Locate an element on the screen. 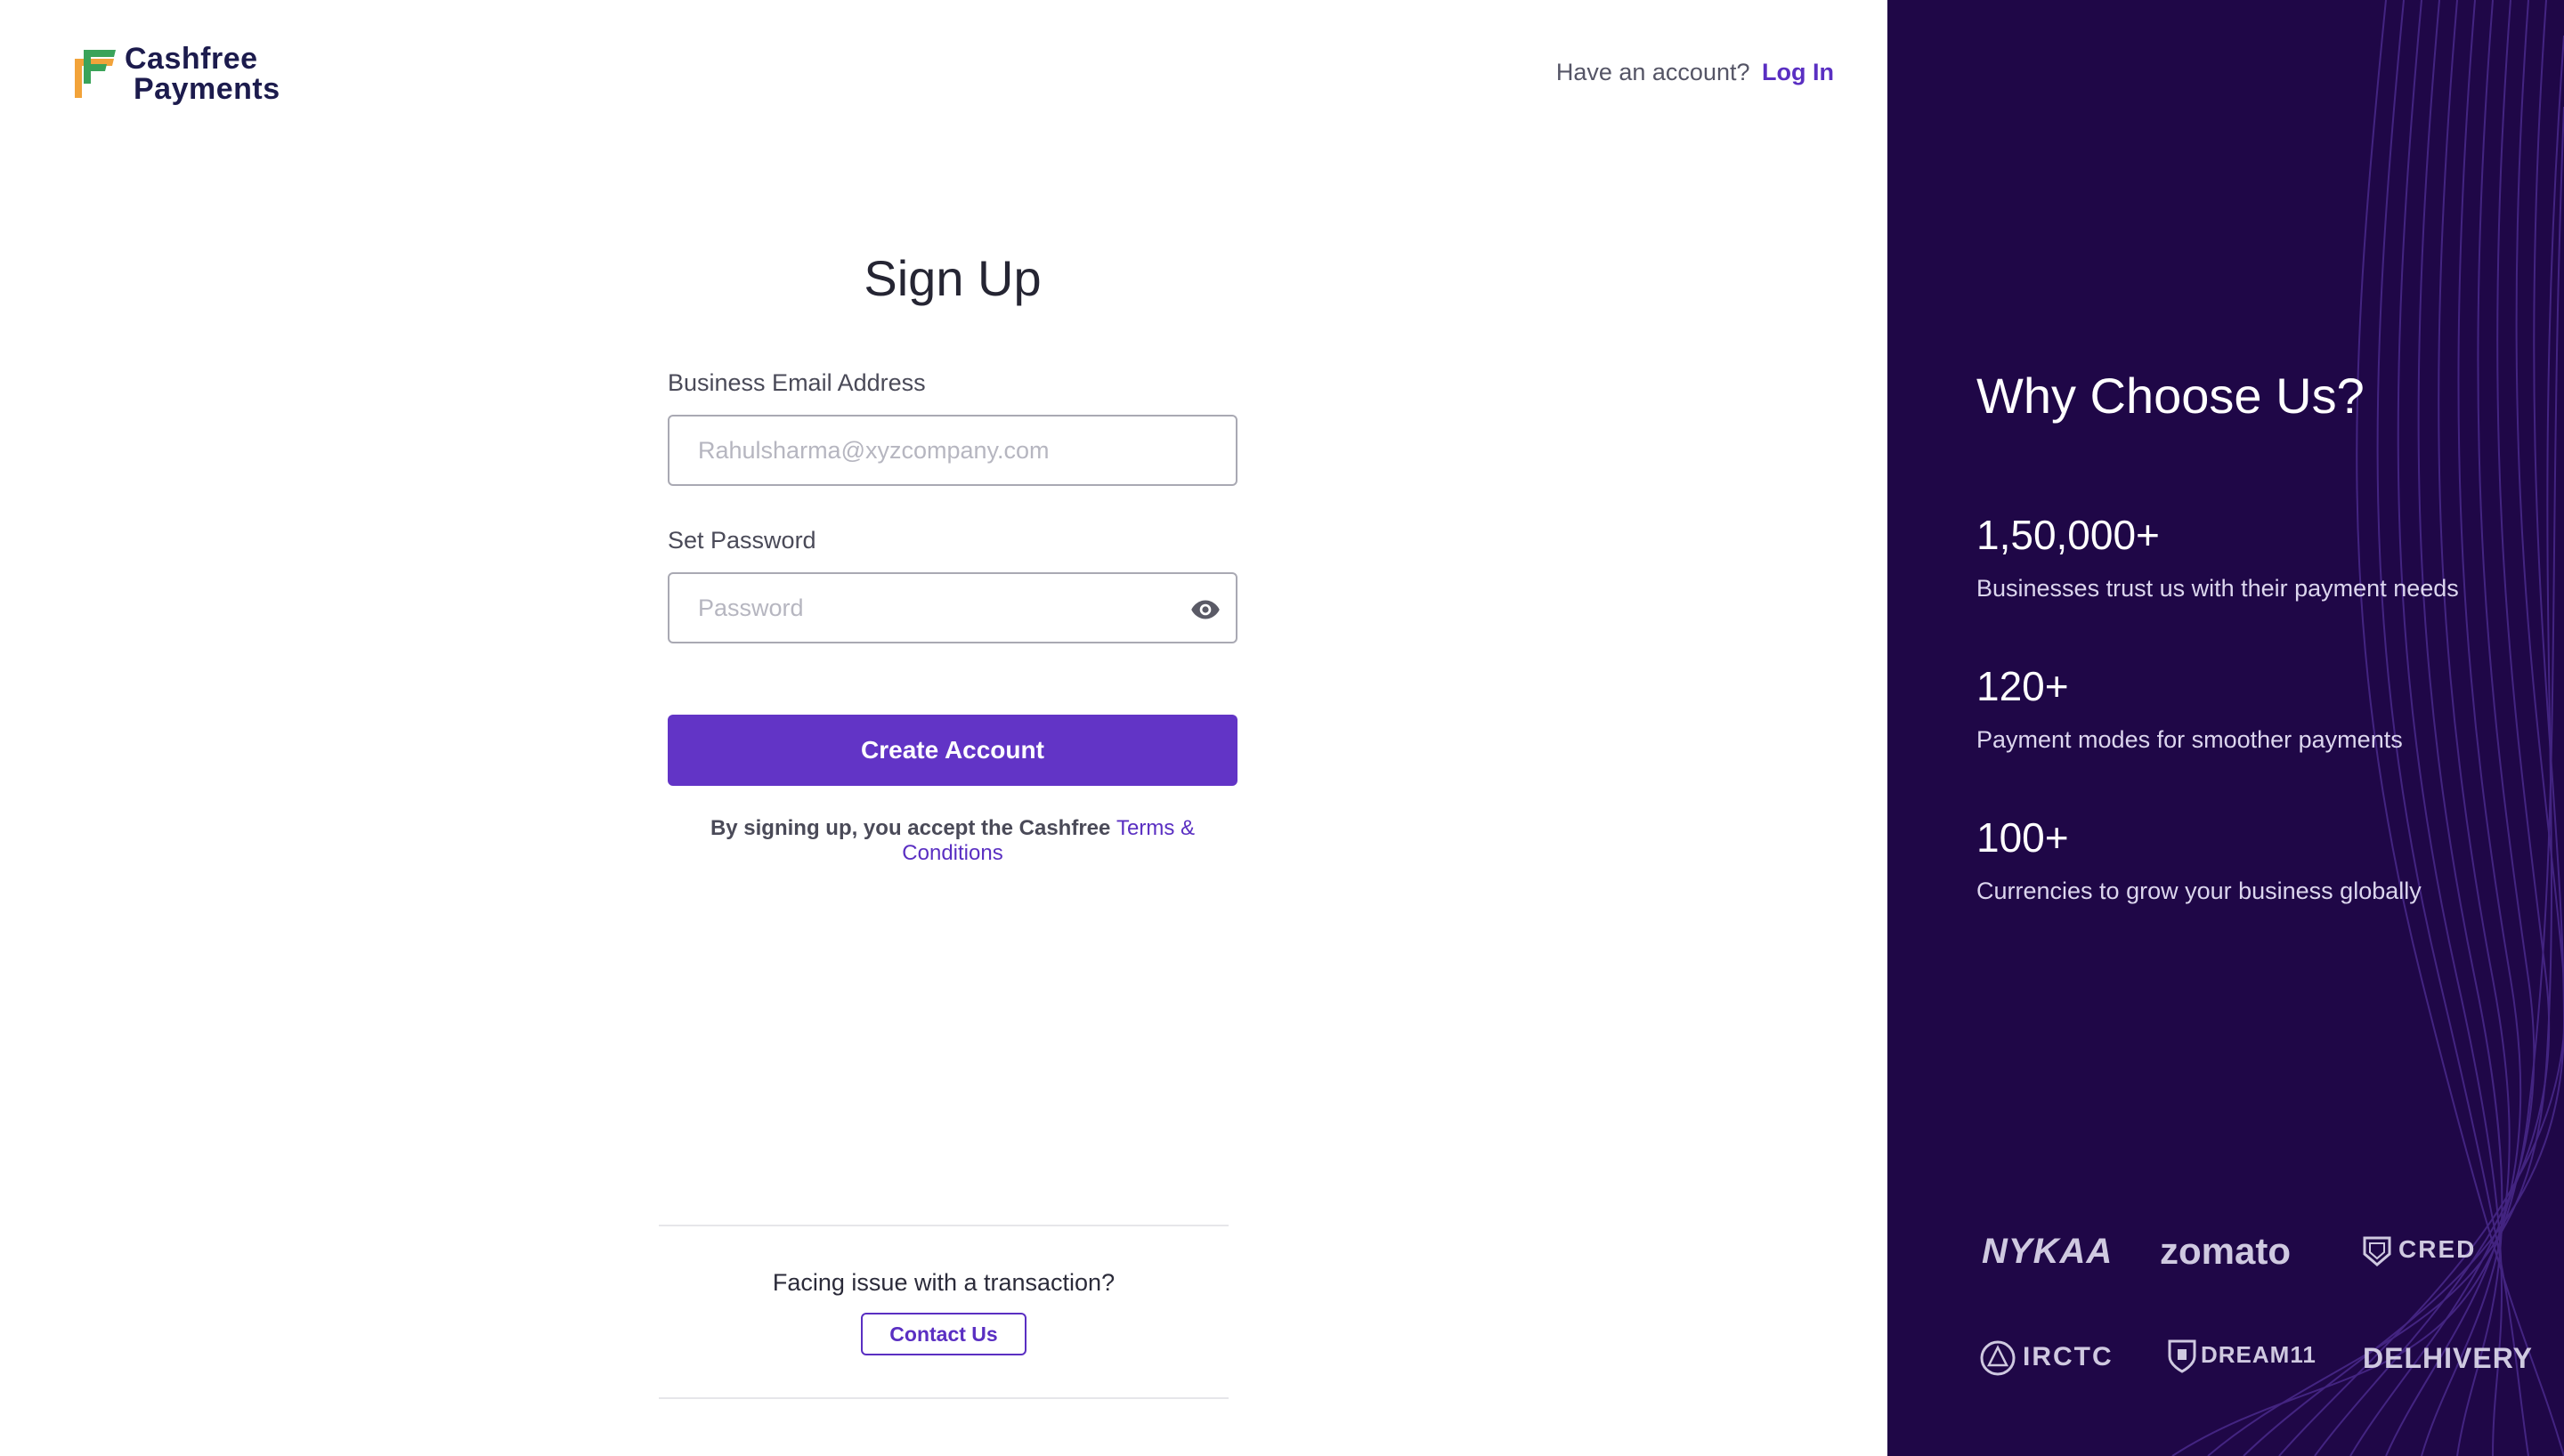  support-question: Facing issue with a transaction? is located at coordinates (944, 1282).